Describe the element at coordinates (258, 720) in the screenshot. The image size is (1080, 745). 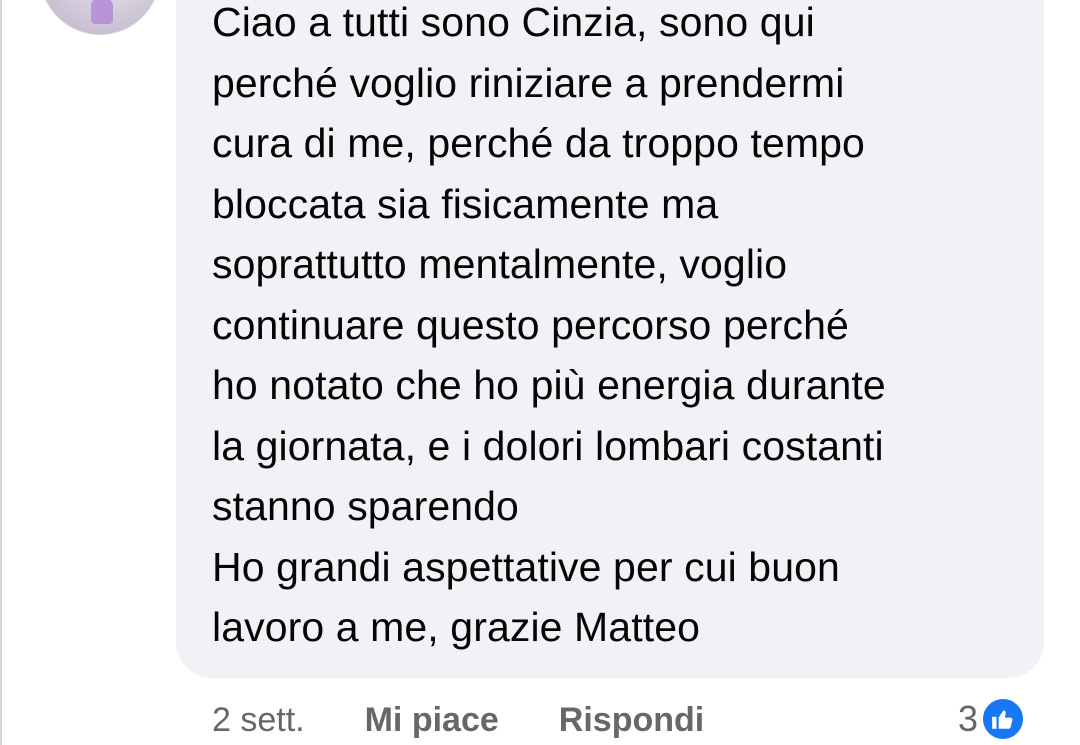
I see `comment-timestamp: 2 sett.` at that location.